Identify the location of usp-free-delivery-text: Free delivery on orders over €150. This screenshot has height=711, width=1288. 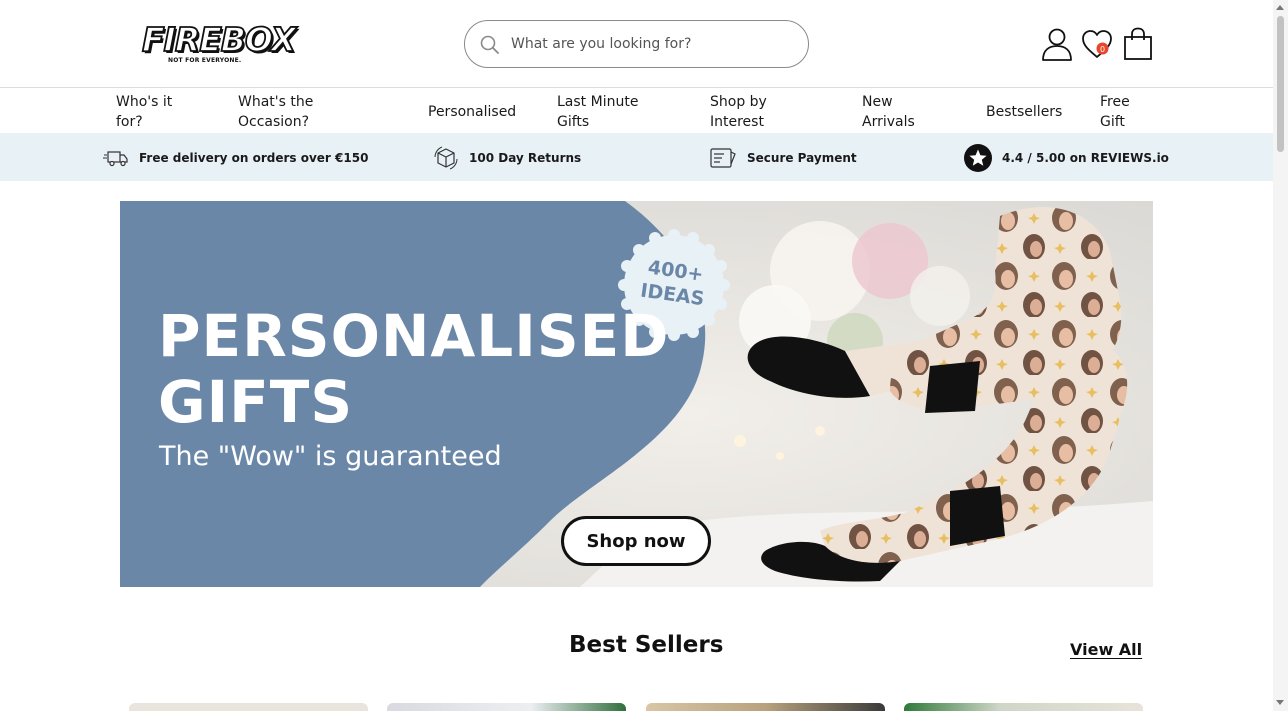
(254, 158).